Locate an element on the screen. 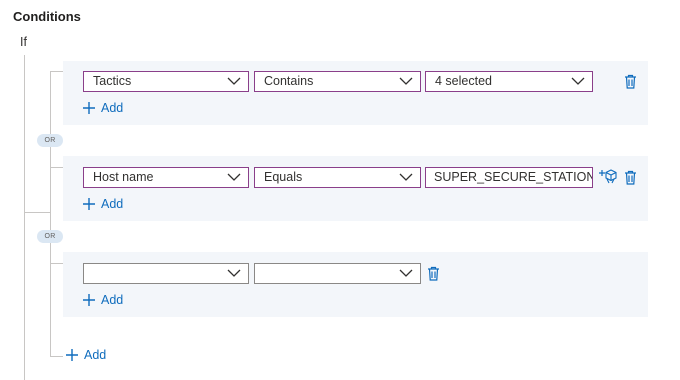 Image resolution: width=680 pixels, height=380 pixels. property-value: Tactics is located at coordinates (112, 81).